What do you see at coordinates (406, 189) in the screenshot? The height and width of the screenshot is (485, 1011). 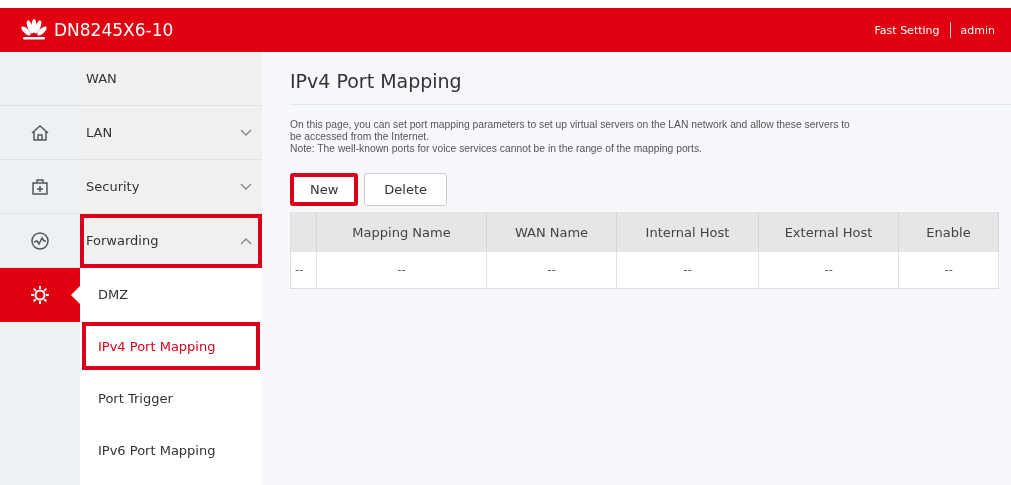 I see `action-button: Delete` at bounding box center [406, 189].